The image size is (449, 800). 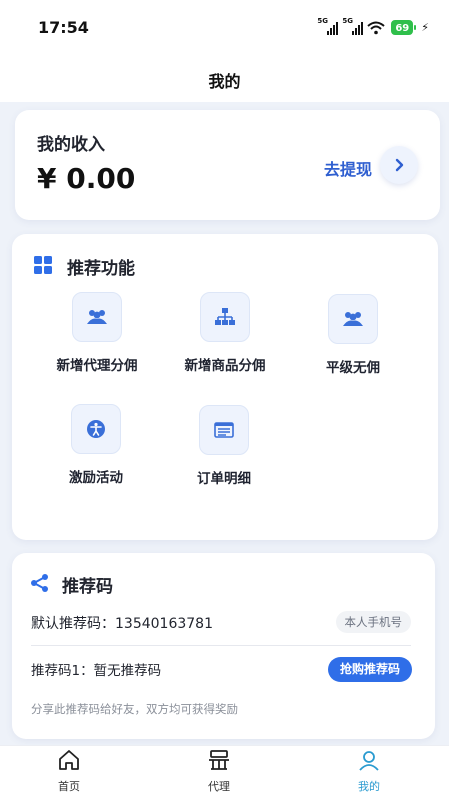 I want to click on tab-profile: 我的, so click(x=369, y=771).